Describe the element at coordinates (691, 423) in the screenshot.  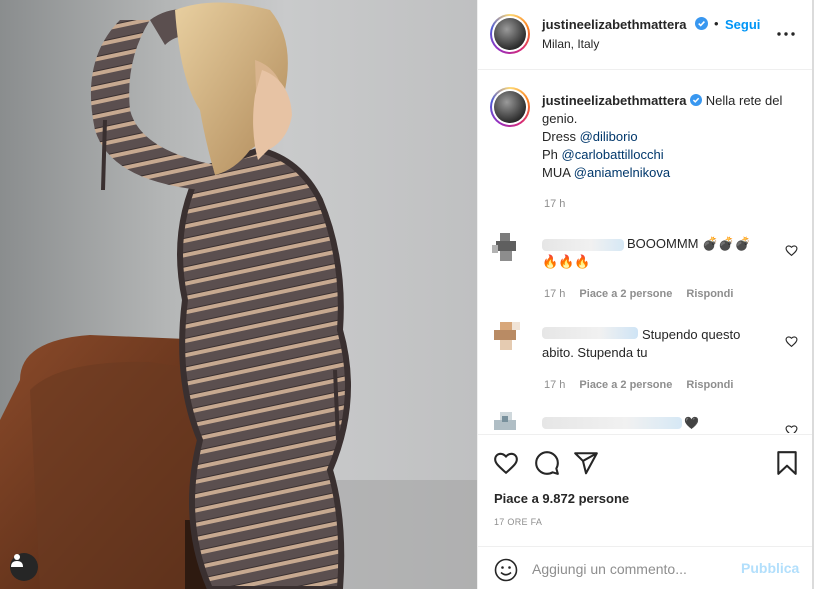
I see `comment-text: 🖤` at that location.